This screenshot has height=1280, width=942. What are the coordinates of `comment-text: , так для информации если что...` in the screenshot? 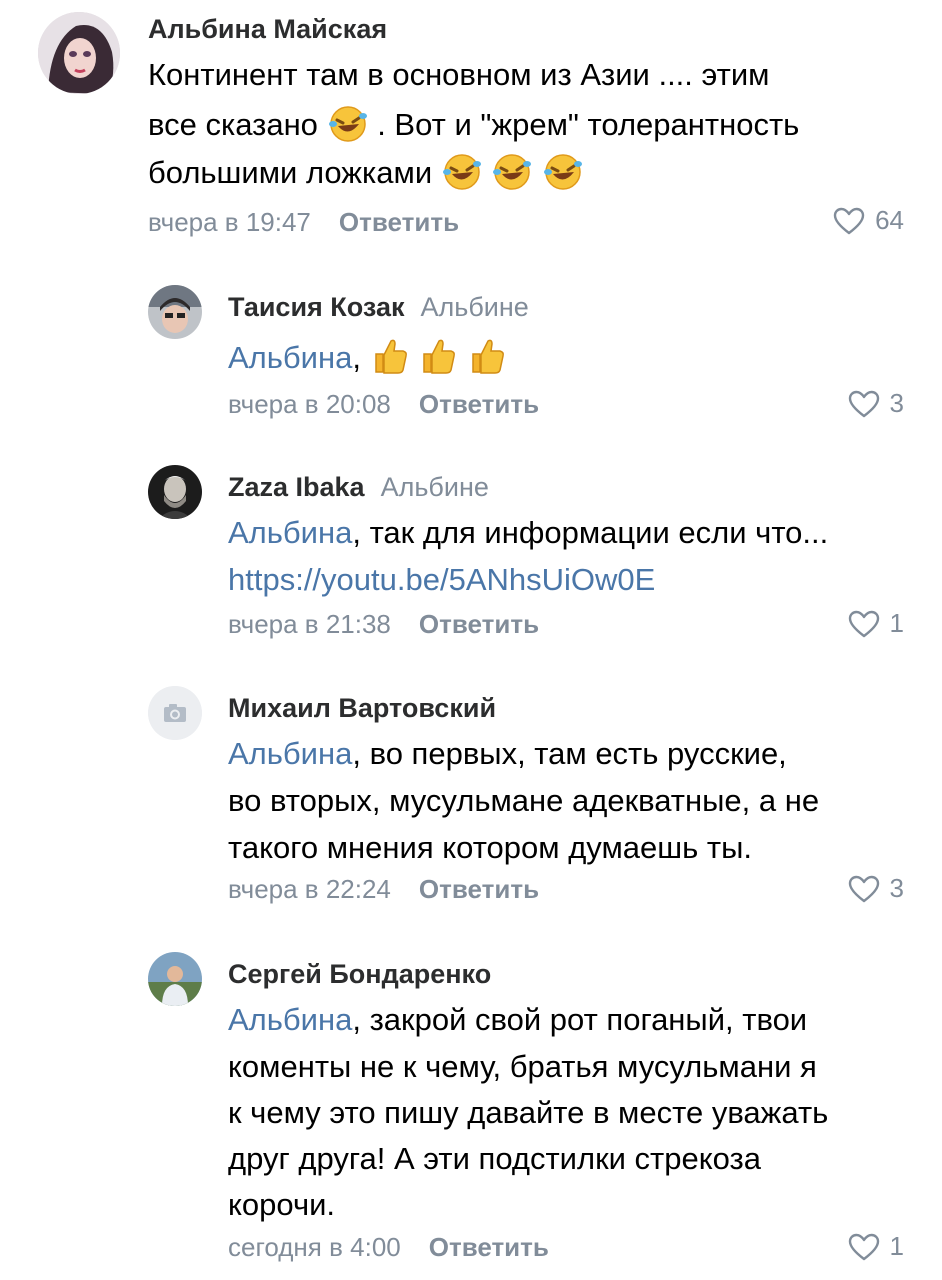 It's located at (590, 532).